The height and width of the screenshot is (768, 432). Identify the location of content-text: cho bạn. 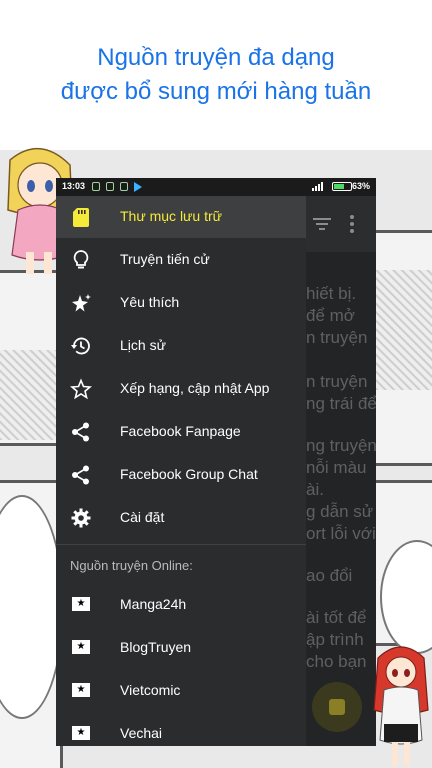
(336, 661).